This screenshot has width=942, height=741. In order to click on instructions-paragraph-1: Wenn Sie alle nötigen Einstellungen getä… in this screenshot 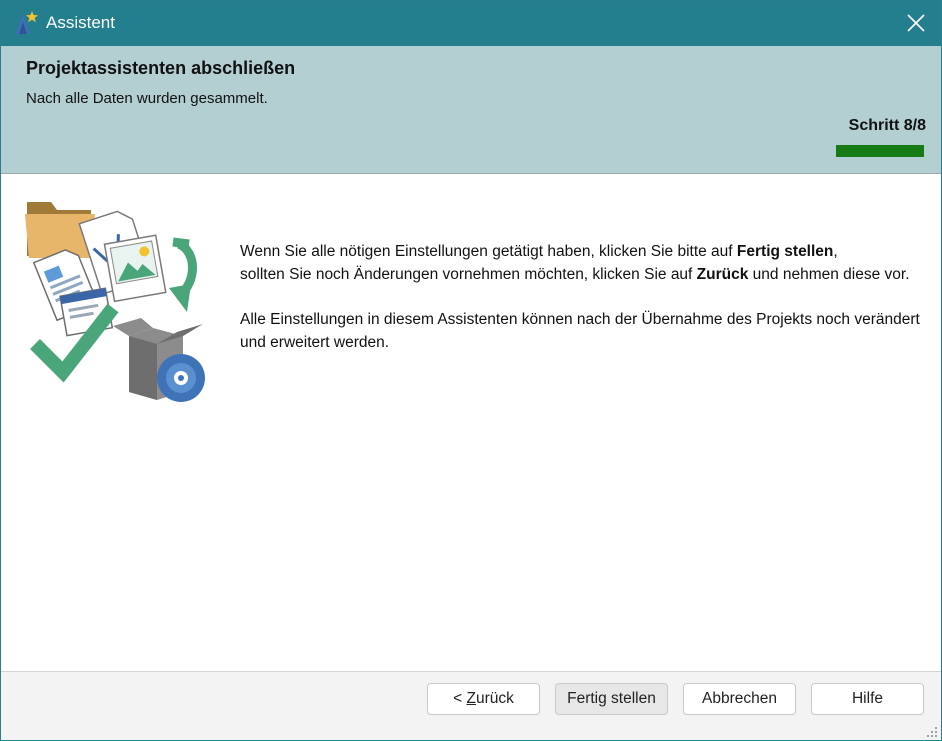, I will do `click(585, 263)`.